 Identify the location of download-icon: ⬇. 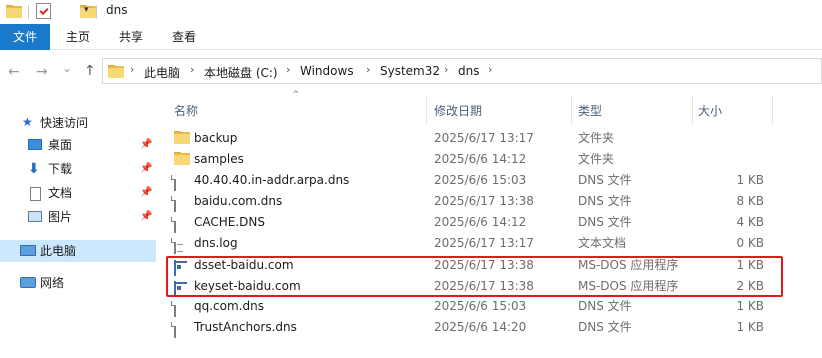
(34, 169).